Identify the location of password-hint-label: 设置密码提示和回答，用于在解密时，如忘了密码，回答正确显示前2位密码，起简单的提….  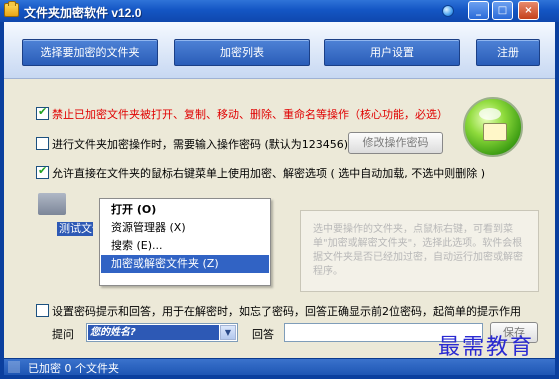
(286, 311).